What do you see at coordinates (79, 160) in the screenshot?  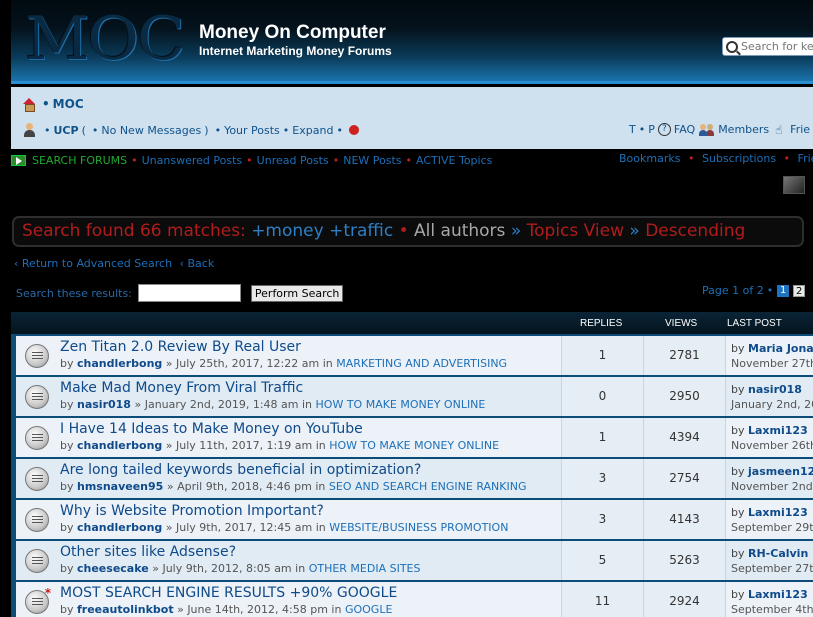 I see `search-forums-link: SEARCH FORUMS` at bounding box center [79, 160].